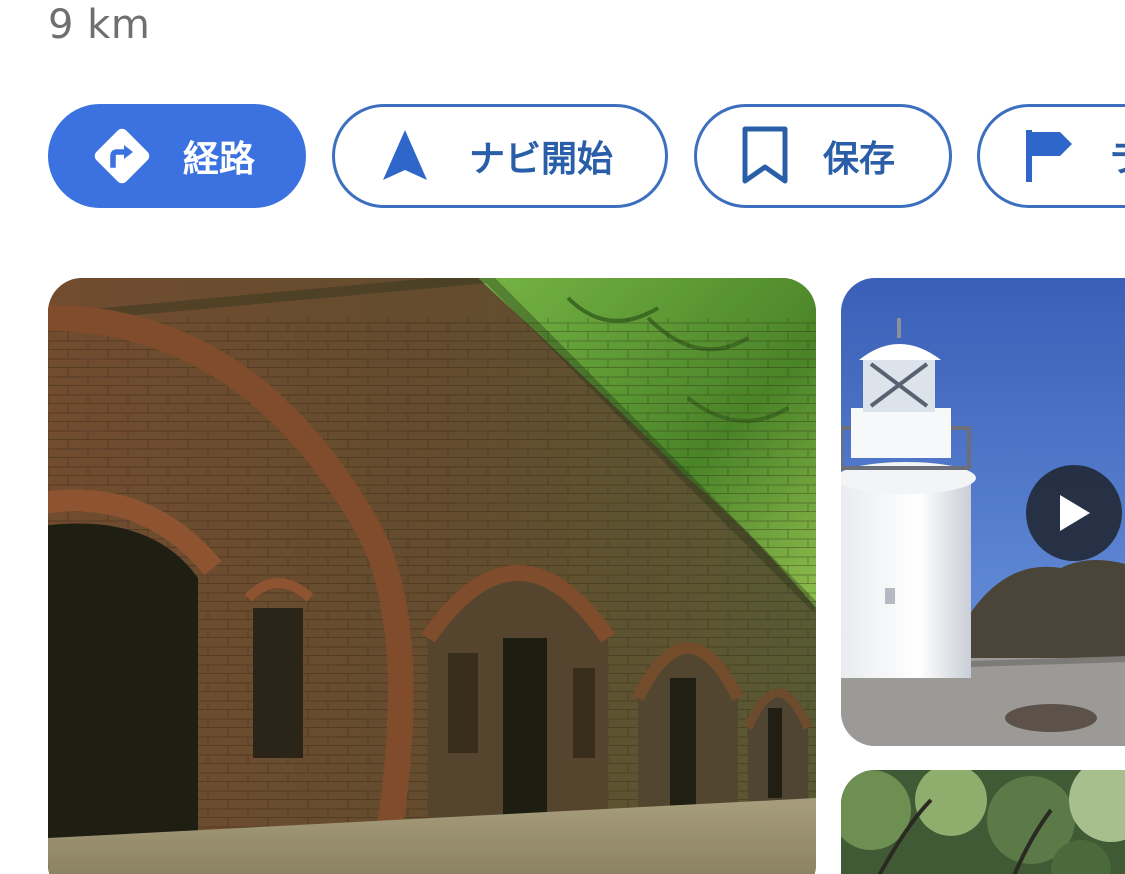 This screenshot has height=874, width=1125. Describe the element at coordinates (177, 156) in the screenshot. I see `directions-button: 経路` at that location.